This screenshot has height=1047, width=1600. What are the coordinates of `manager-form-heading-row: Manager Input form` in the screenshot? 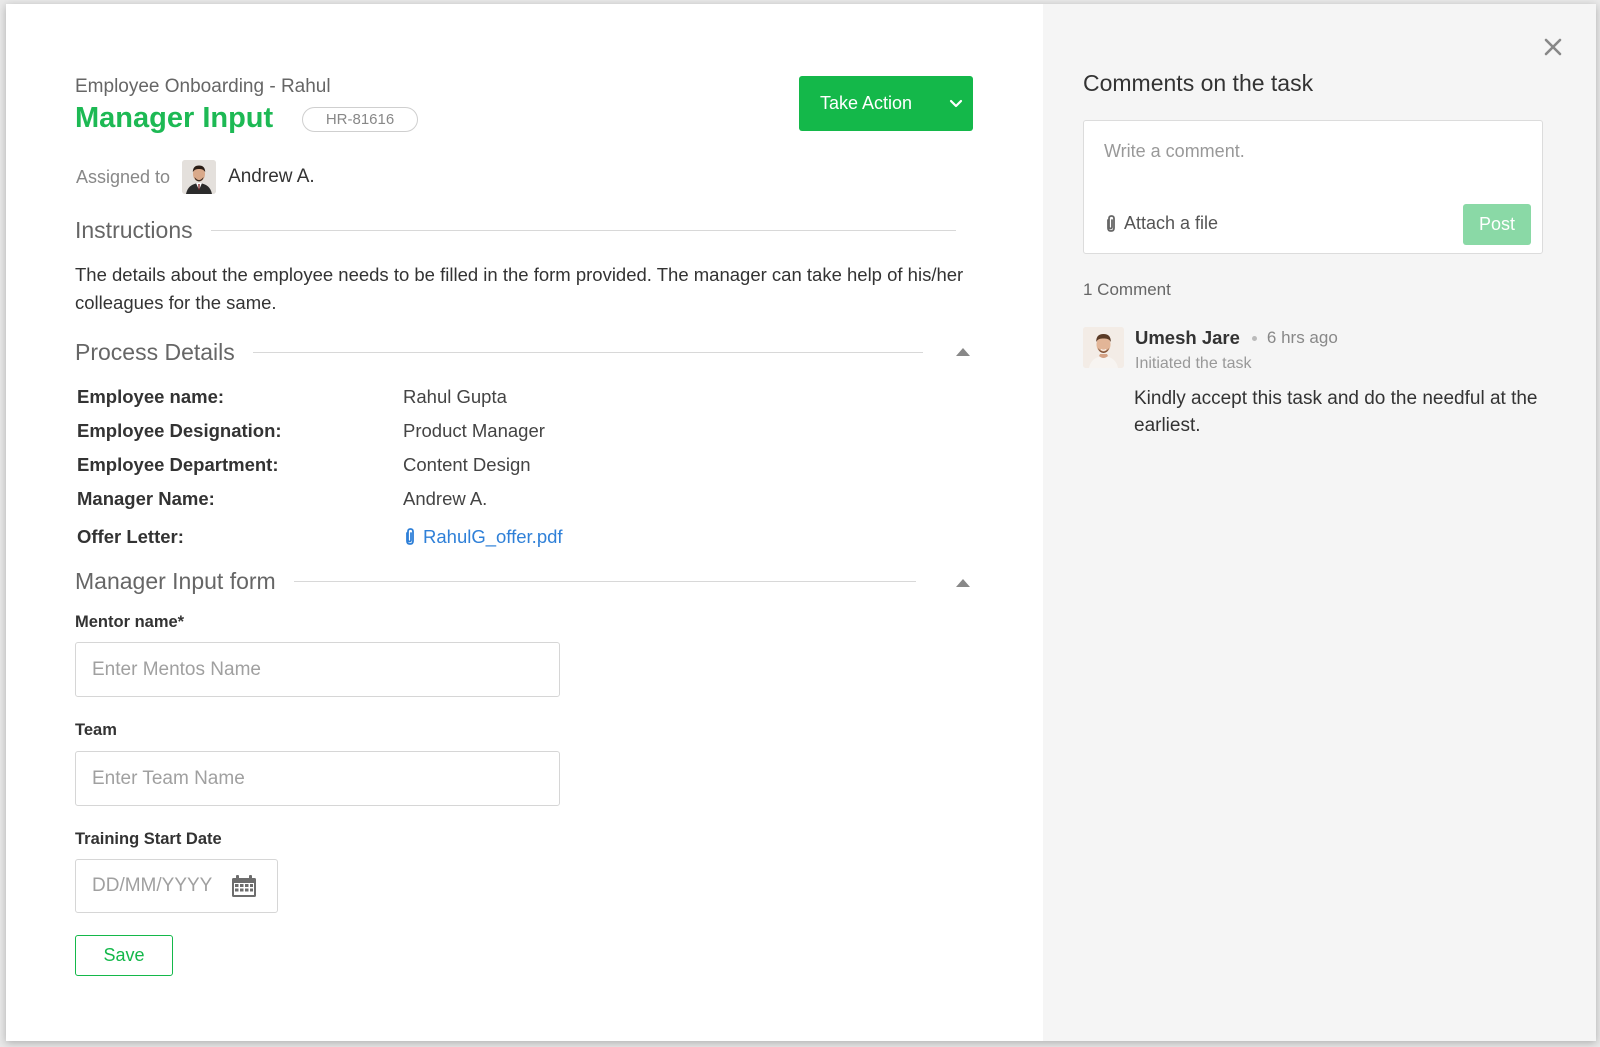 It's located at (495, 581).